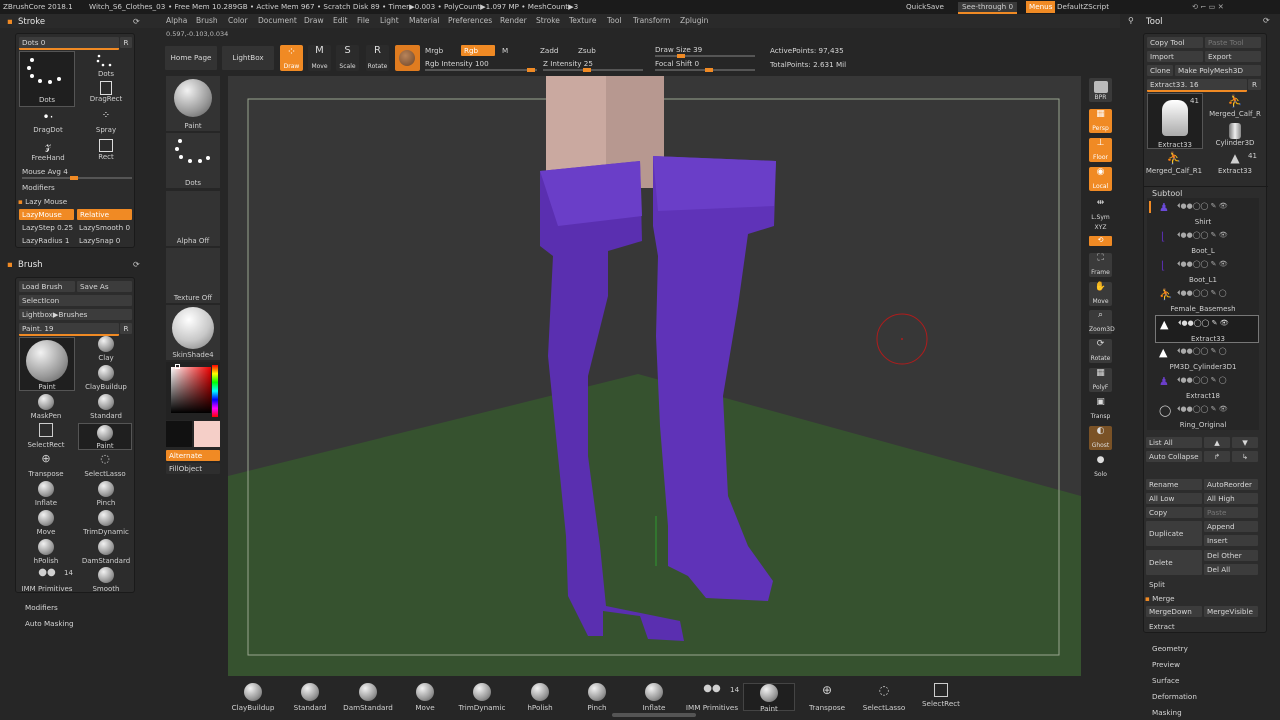 The width and height of the screenshot is (1280, 720). What do you see at coordinates (42, 201) in the screenshot?
I see `lazy-mouse-section: ▪ Lazy Mouse` at bounding box center [42, 201].